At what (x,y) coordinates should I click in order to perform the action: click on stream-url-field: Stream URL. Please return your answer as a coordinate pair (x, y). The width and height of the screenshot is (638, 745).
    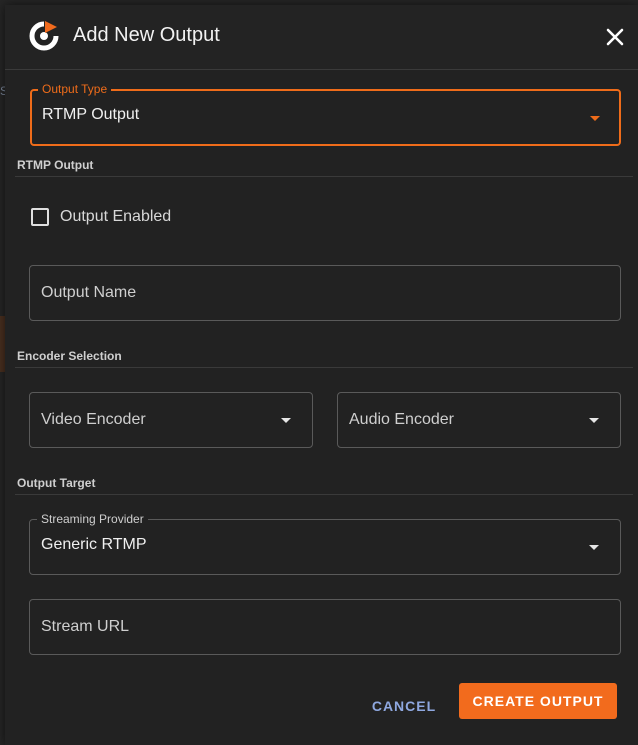
    Looking at the image, I should click on (325, 627).